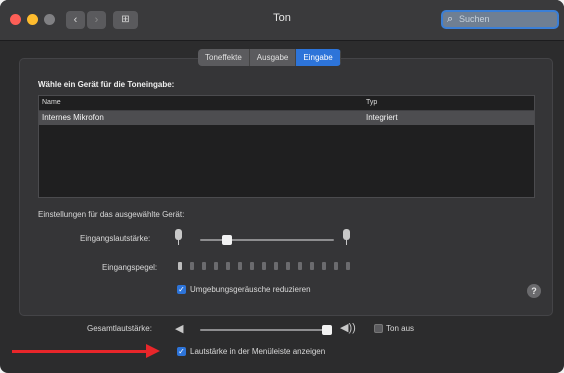 Image resolution: width=564 pixels, height=373 pixels. I want to click on tab-bar: Toneffekte Ausgabe Eingabe, so click(269, 57).